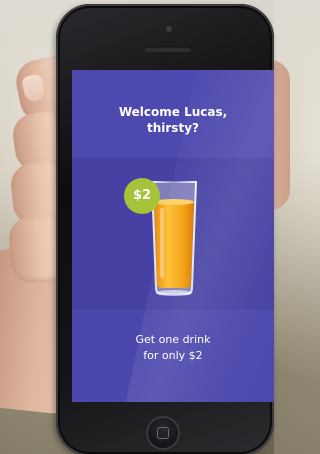 Image resolution: width=320 pixels, height=454 pixels. What do you see at coordinates (169, 29) in the screenshot?
I see `front-camera` at bounding box center [169, 29].